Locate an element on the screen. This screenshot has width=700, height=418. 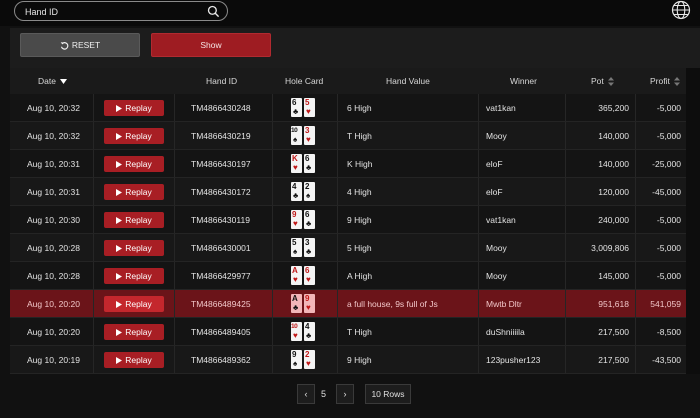
card-suit-icon: ♣ is located at coordinates (309, 167).